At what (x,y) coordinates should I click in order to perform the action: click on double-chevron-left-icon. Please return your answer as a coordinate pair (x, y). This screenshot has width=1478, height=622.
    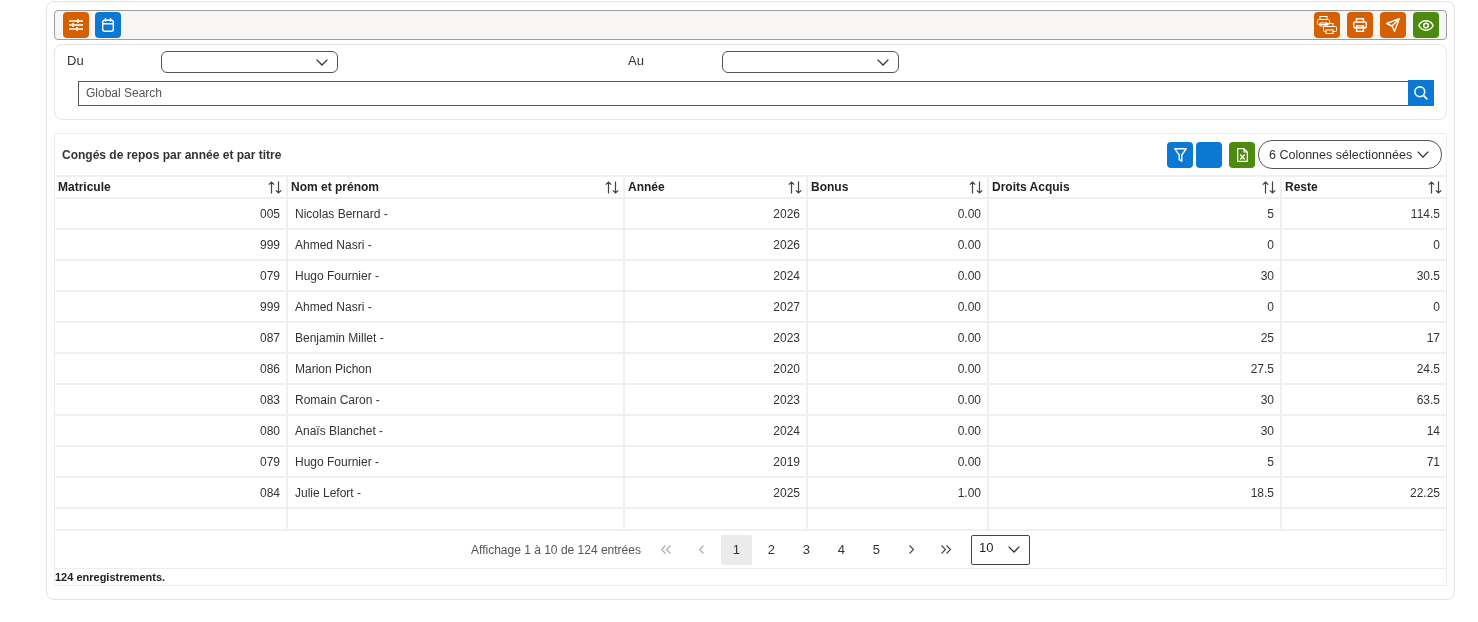
    Looking at the image, I should click on (666, 549).